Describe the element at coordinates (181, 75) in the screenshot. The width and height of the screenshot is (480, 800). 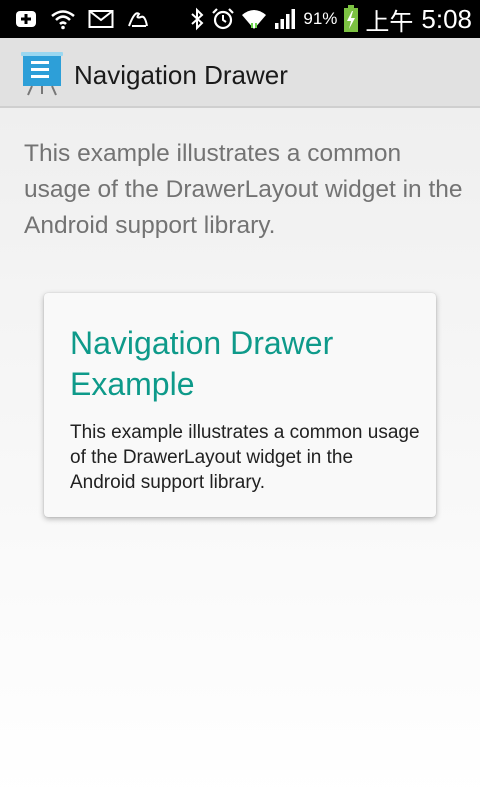
I see `app-title: Navigation Drawer` at that location.